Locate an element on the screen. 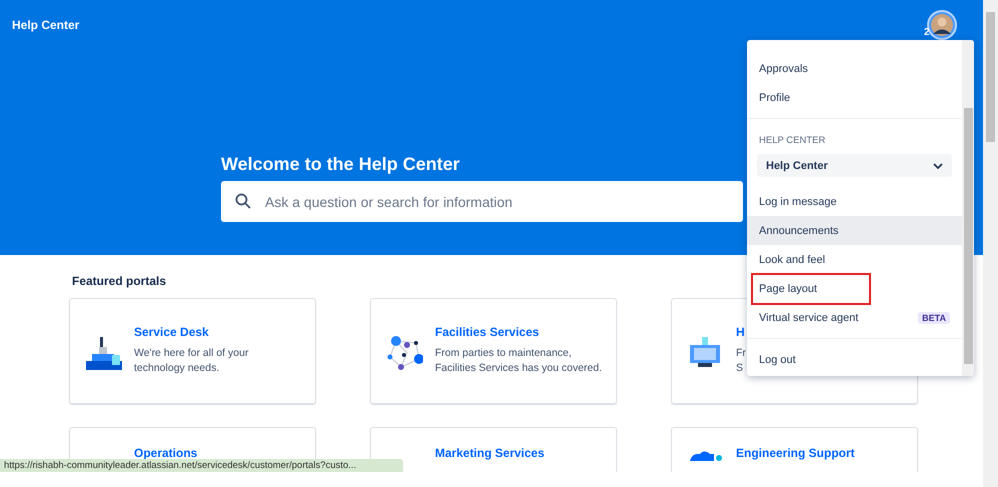 The height and width of the screenshot is (487, 998). section-heading: Featured portals is located at coordinates (120, 281).